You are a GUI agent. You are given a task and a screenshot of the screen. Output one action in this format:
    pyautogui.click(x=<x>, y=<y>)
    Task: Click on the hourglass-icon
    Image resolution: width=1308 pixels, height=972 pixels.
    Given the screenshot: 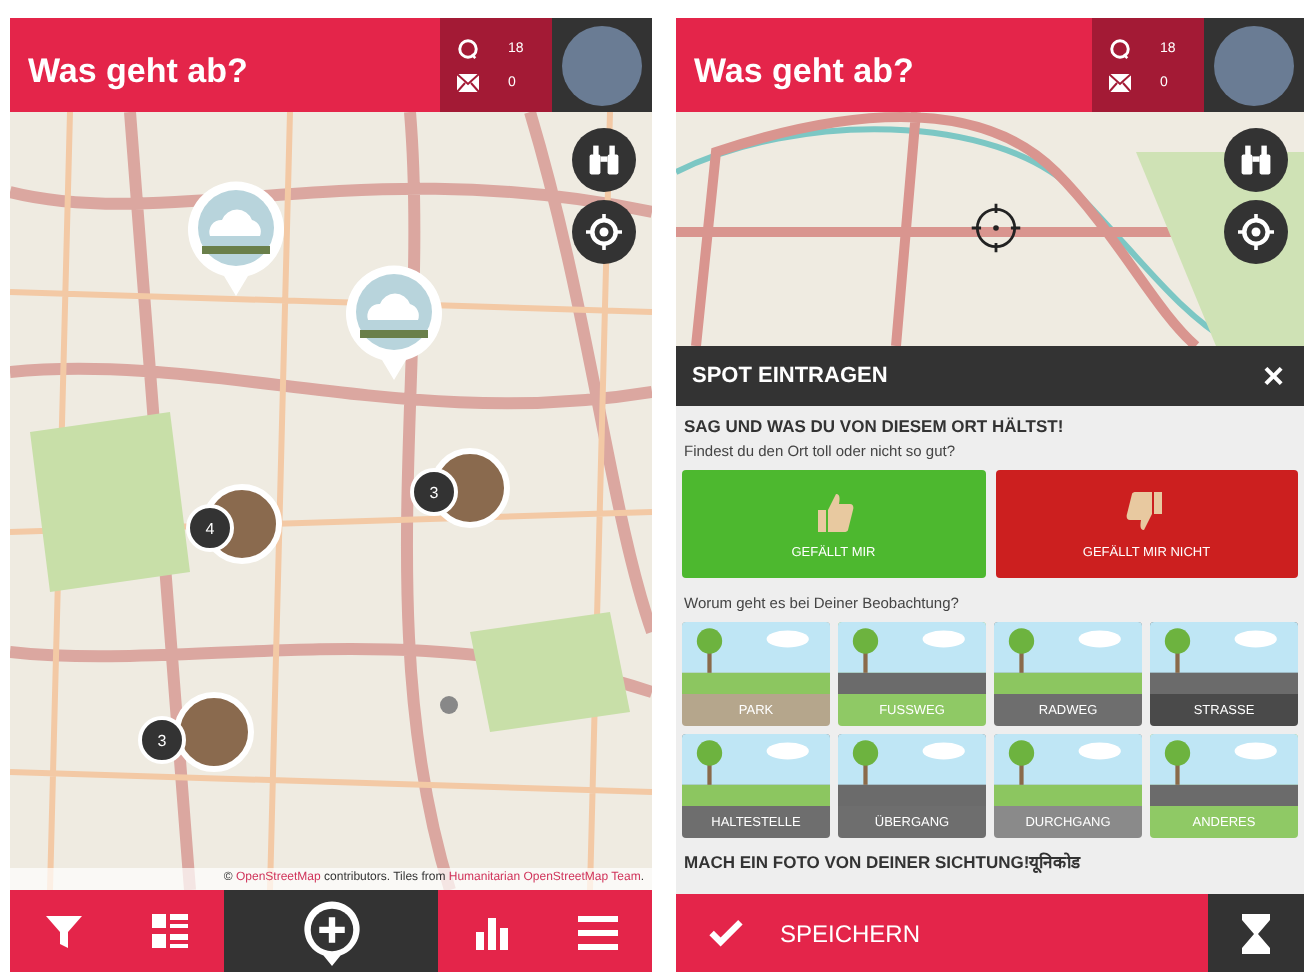 What is the action you would take?
    pyautogui.click(x=1256, y=933)
    